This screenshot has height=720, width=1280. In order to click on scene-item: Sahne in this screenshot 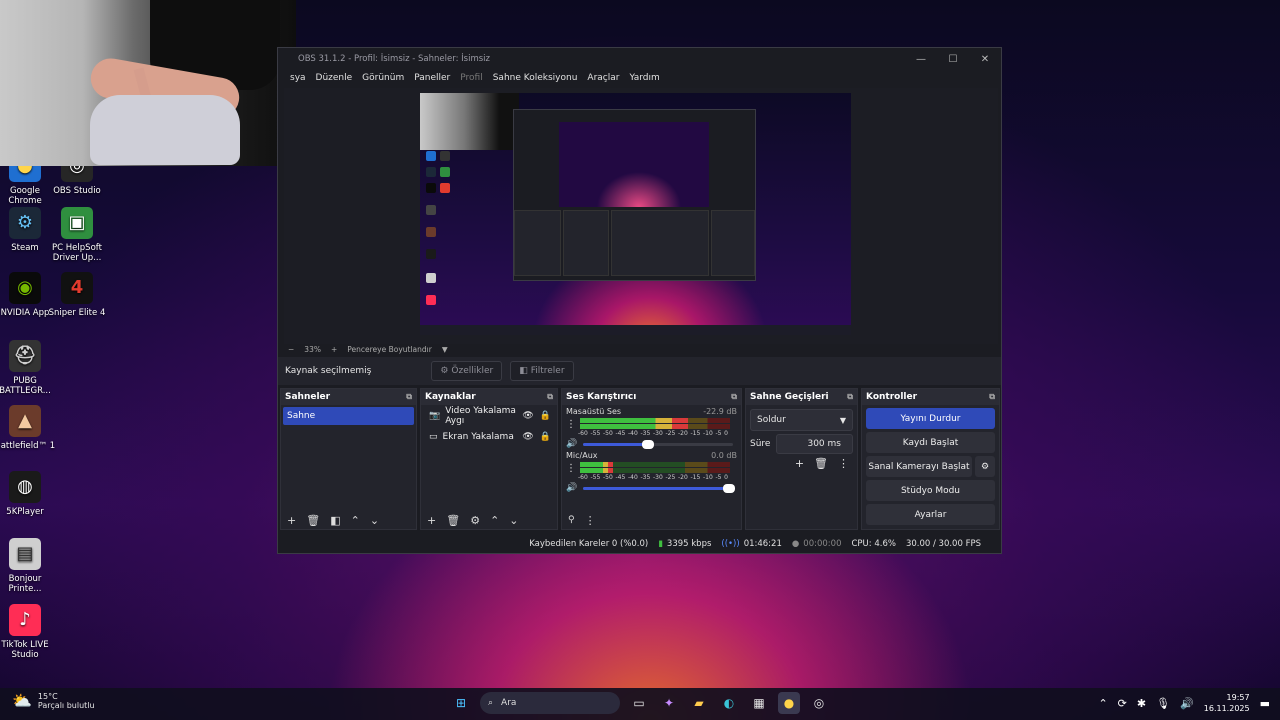, I will do `click(348, 416)`.